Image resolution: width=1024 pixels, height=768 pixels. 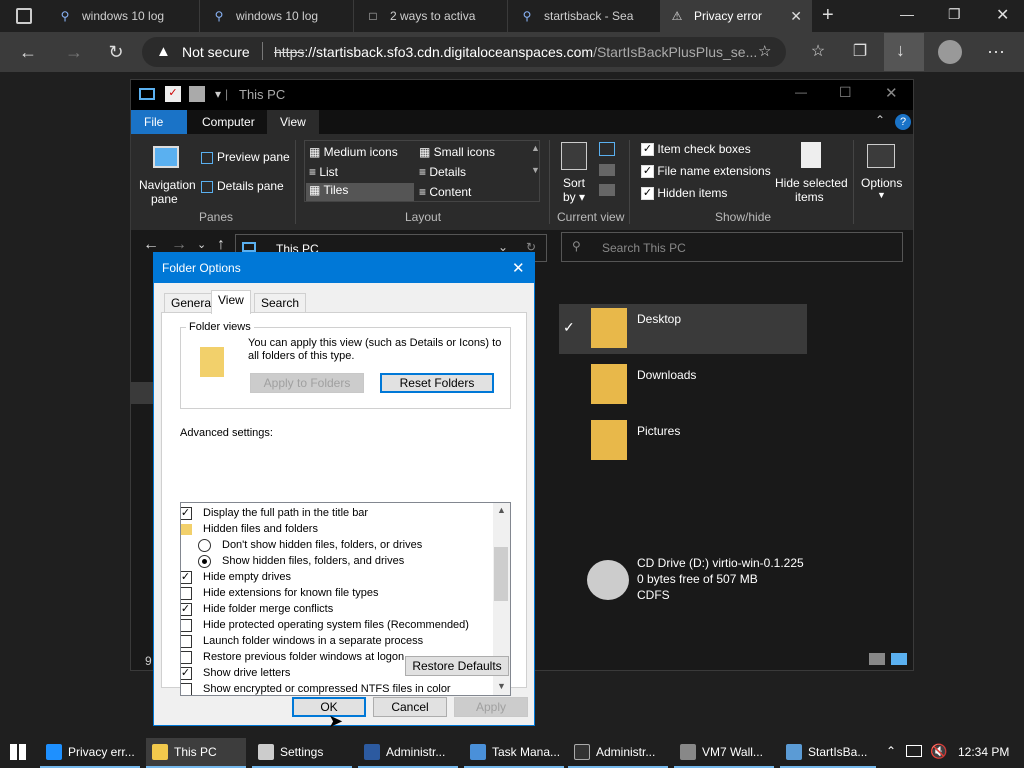 What do you see at coordinates (216, 52) in the screenshot?
I see `security-label: Not secure` at bounding box center [216, 52].